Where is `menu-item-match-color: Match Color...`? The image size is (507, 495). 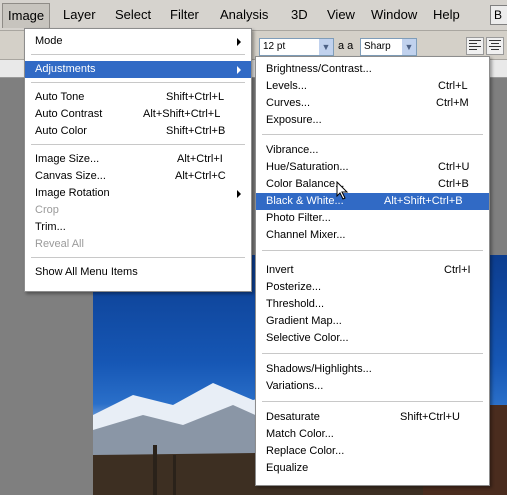
menu-item-match-color: Match Color... is located at coordinates (372, 434).